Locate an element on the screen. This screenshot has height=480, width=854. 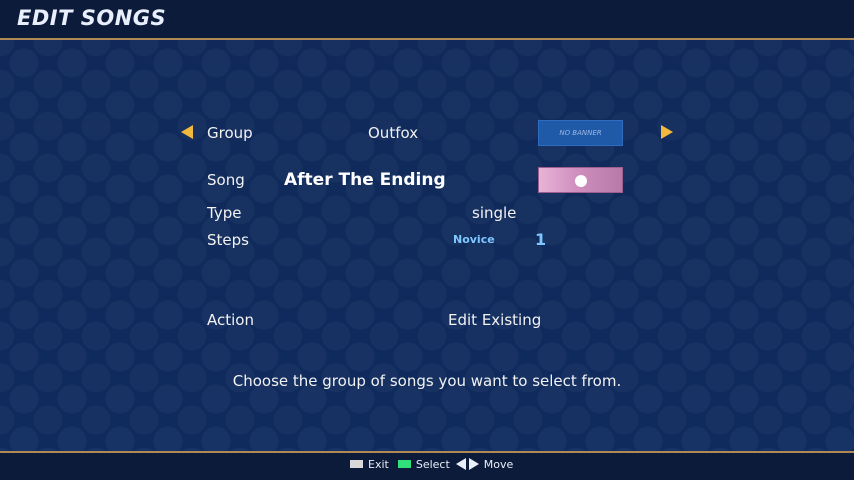
move-hint: Move is located at coordinates (499, 464).